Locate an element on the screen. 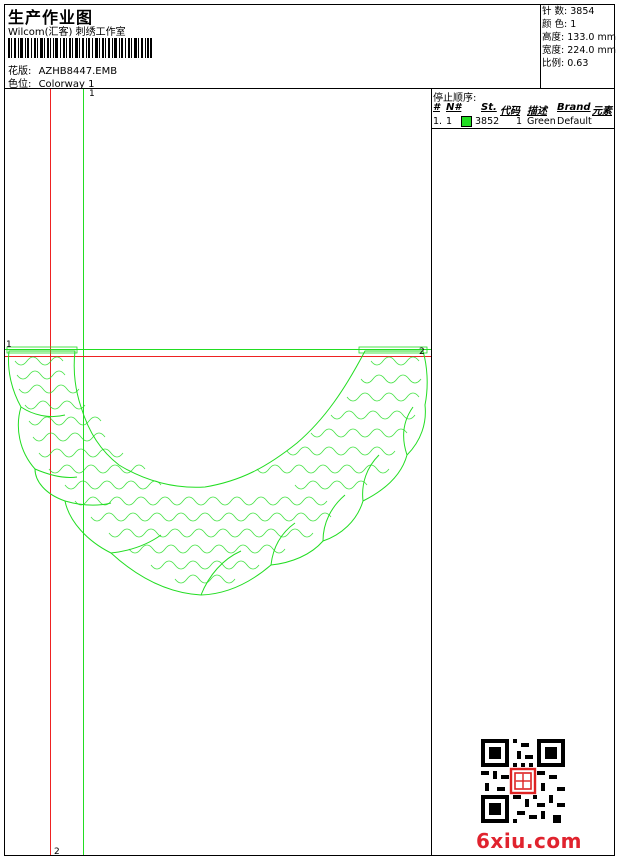 The height and width of the screenshot is (860, 620). watermark-logo: 6xiu.com is located at coordinates (529, 841).